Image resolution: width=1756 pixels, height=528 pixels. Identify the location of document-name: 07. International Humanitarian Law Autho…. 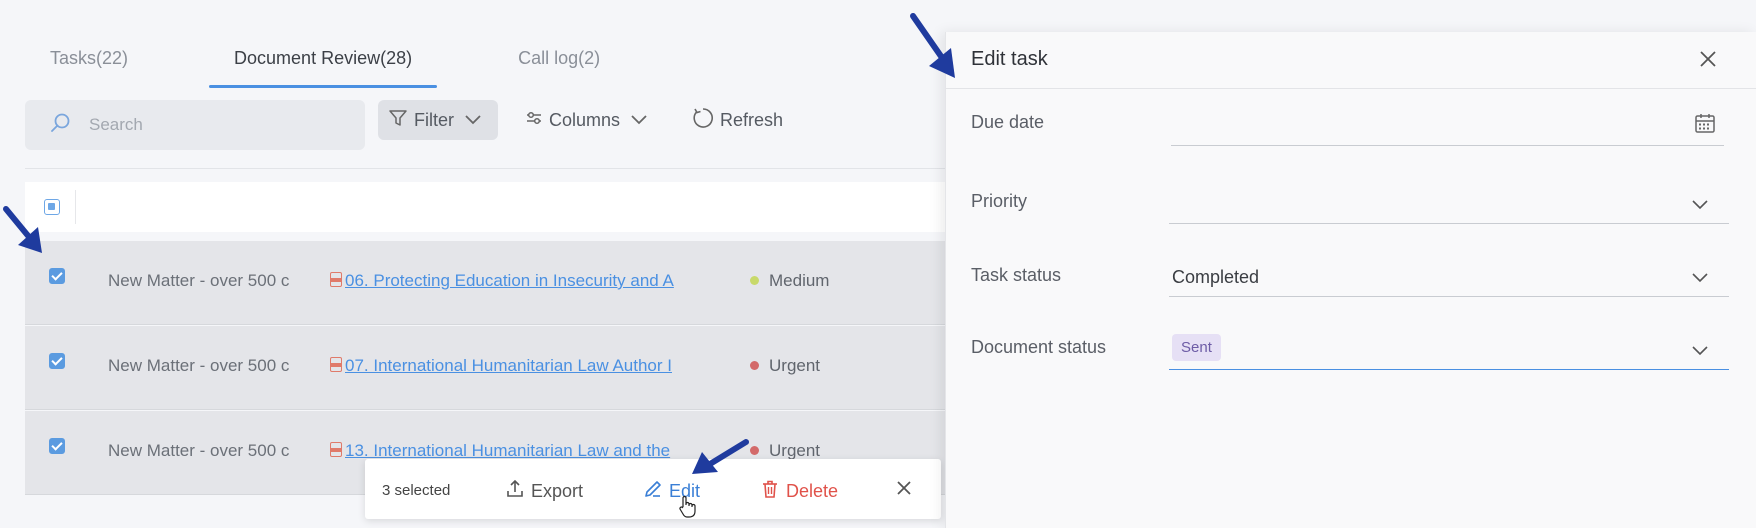
(508, 365).